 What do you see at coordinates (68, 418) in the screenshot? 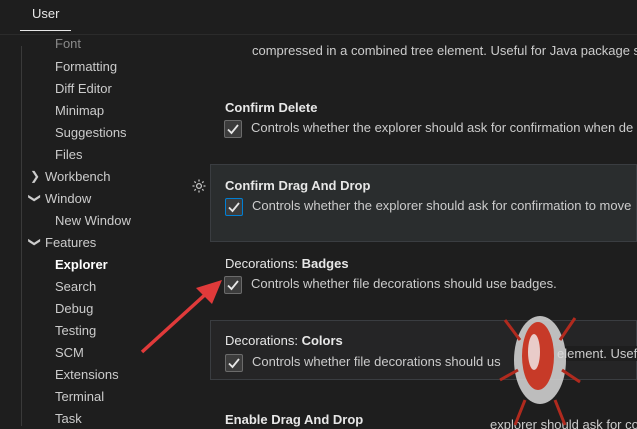
I see `toc-item-task: Task` at bounding box center [68, 418].